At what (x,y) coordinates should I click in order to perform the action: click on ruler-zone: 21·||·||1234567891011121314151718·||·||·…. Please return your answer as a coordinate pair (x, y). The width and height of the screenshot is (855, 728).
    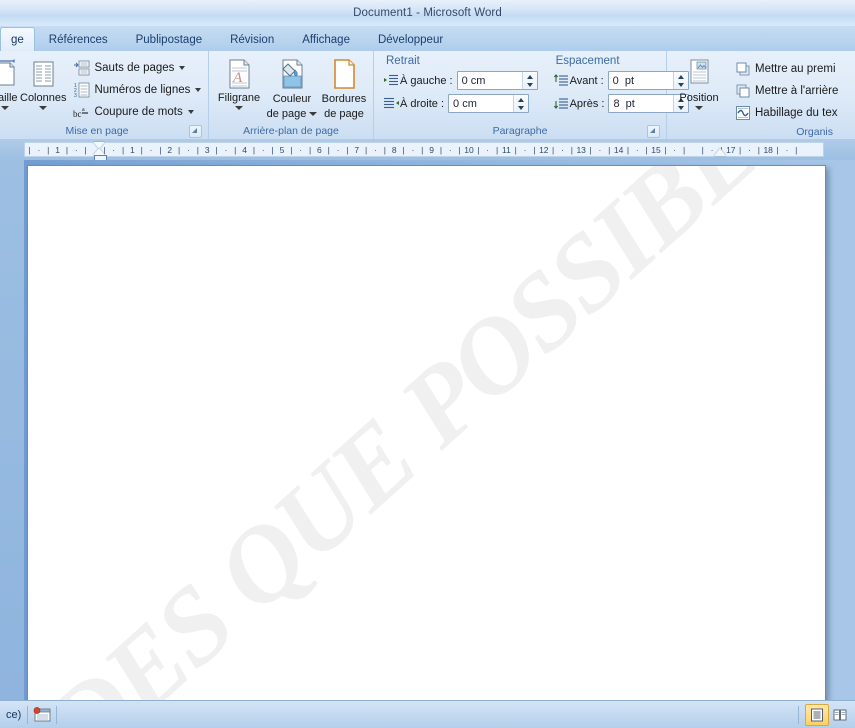
    Looking at the image, I should click on (427, 151).